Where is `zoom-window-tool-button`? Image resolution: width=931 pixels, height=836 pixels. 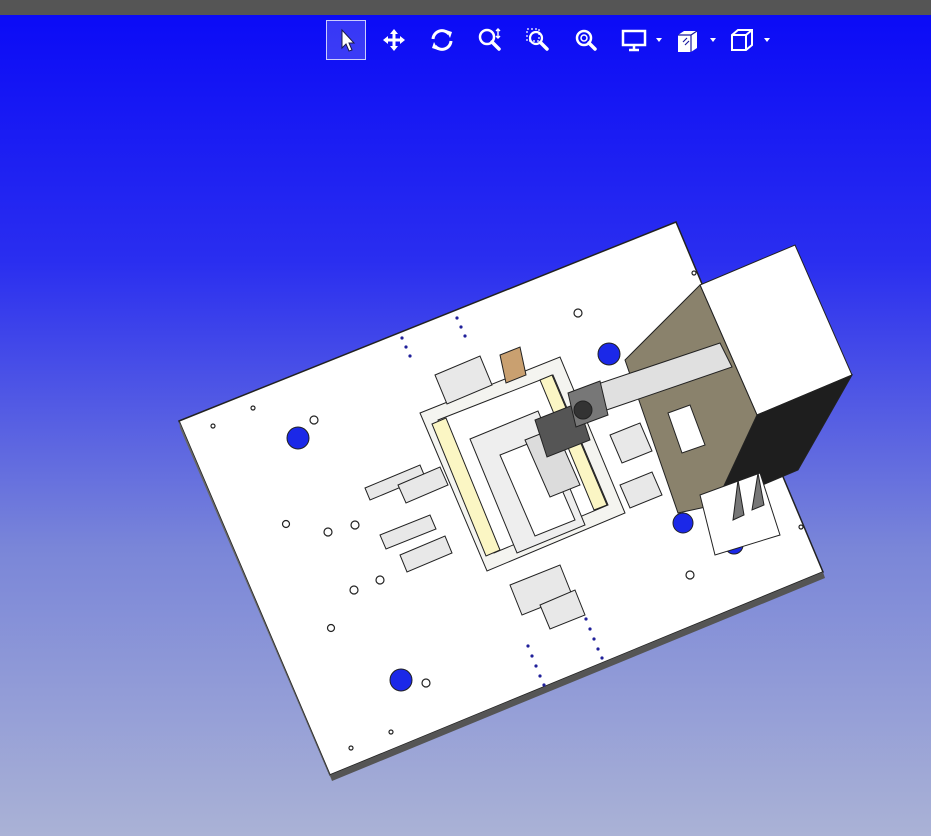
zoom-window-tool-button is located at coordinates (538, 40).